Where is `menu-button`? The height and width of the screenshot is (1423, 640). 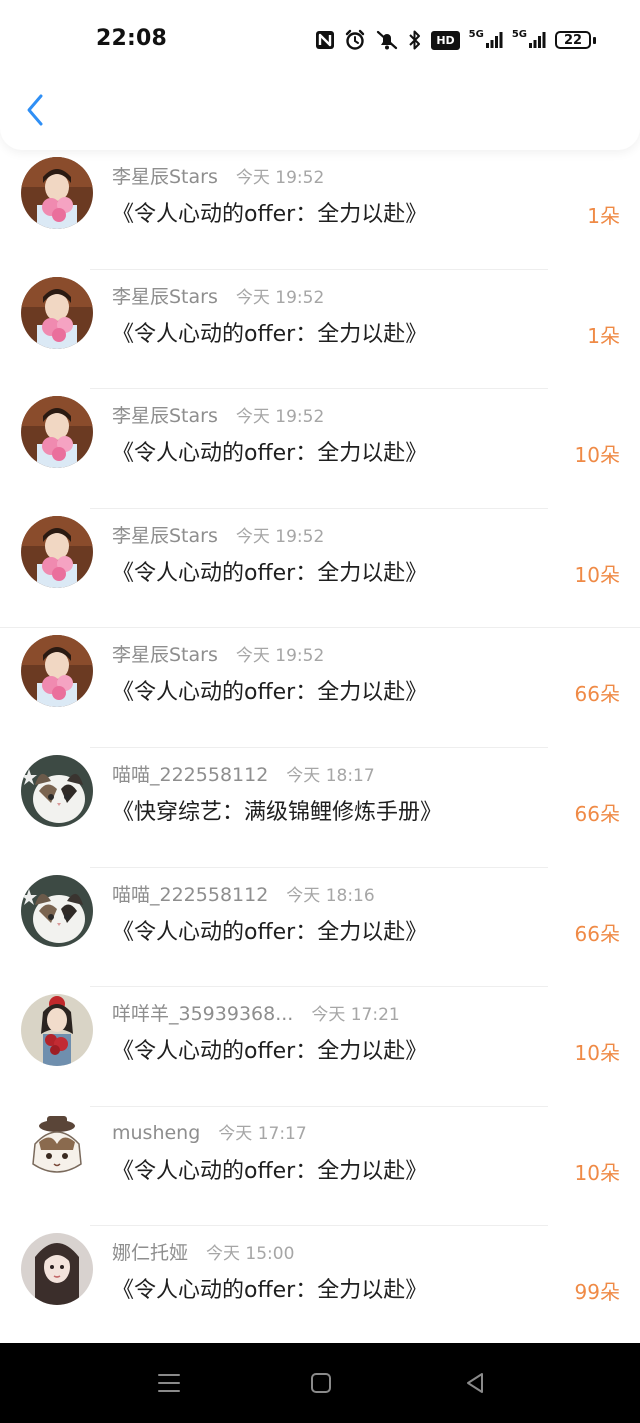 menu-button is located at coordinates (169, 1383).